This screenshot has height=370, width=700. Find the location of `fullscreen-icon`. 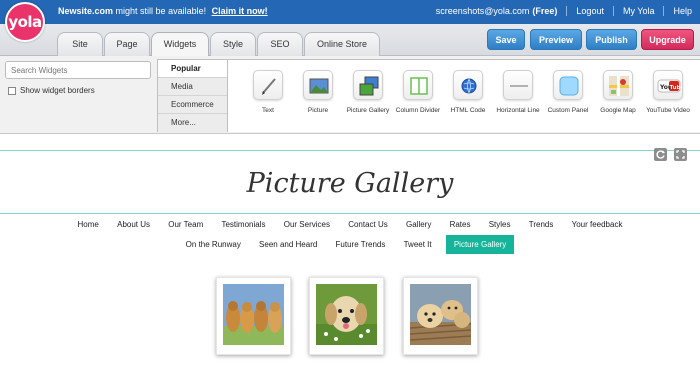

fullscreen-icon is located at coordinates (680, 154).